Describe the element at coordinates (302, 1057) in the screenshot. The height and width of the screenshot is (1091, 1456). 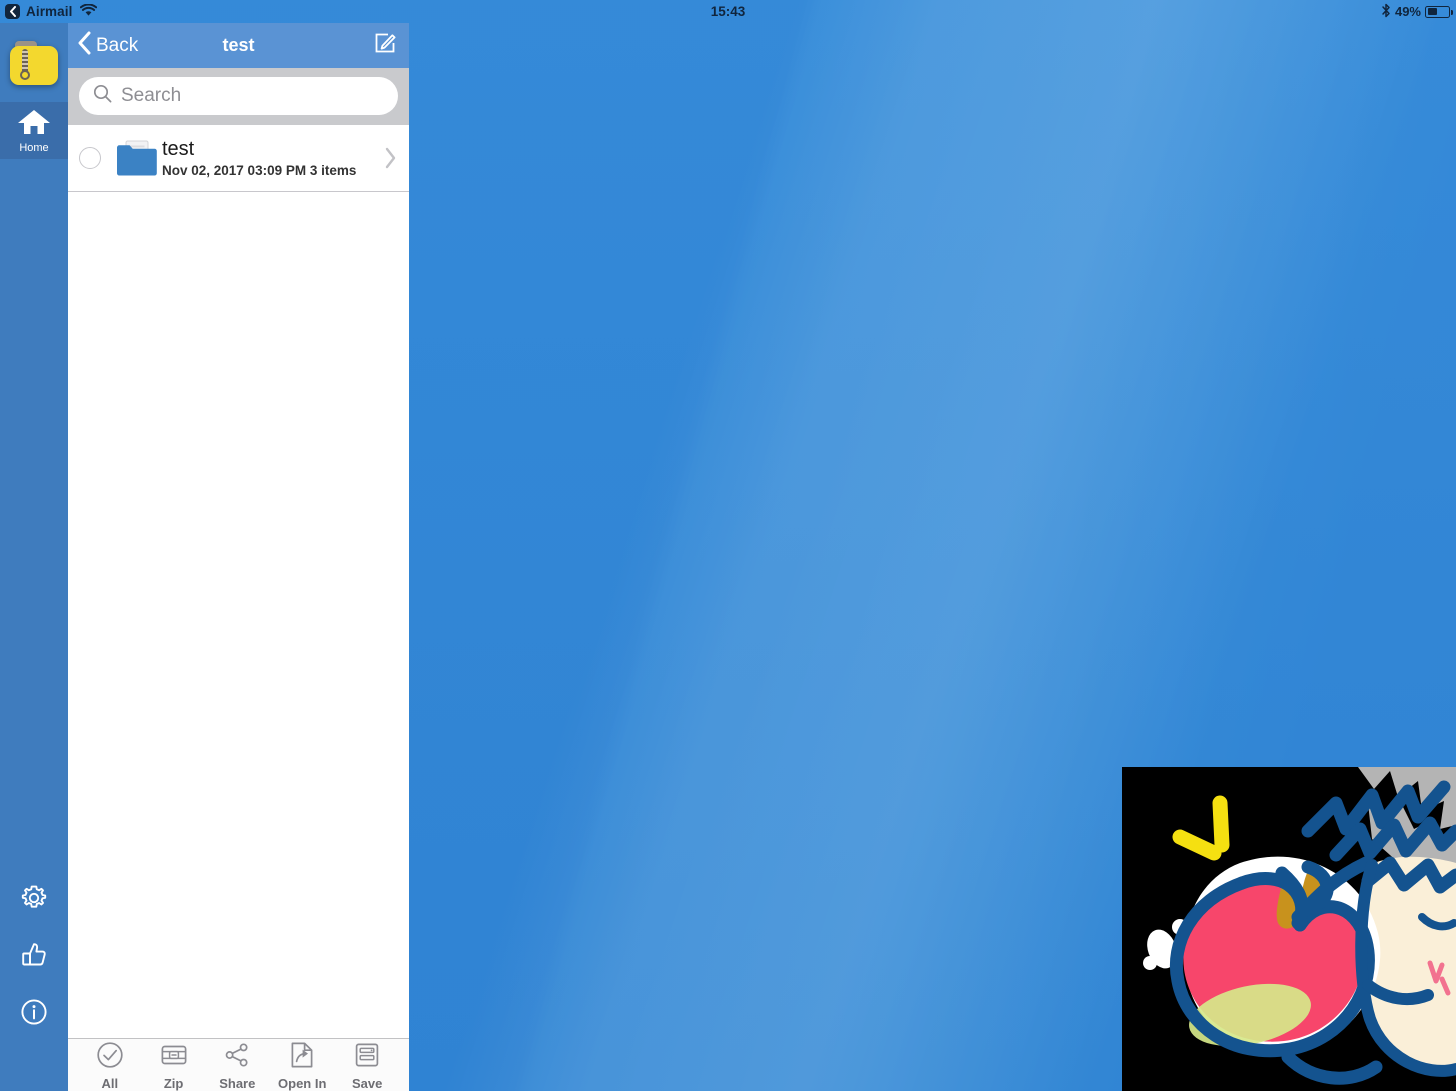
I see `open-in-icon` at that location.